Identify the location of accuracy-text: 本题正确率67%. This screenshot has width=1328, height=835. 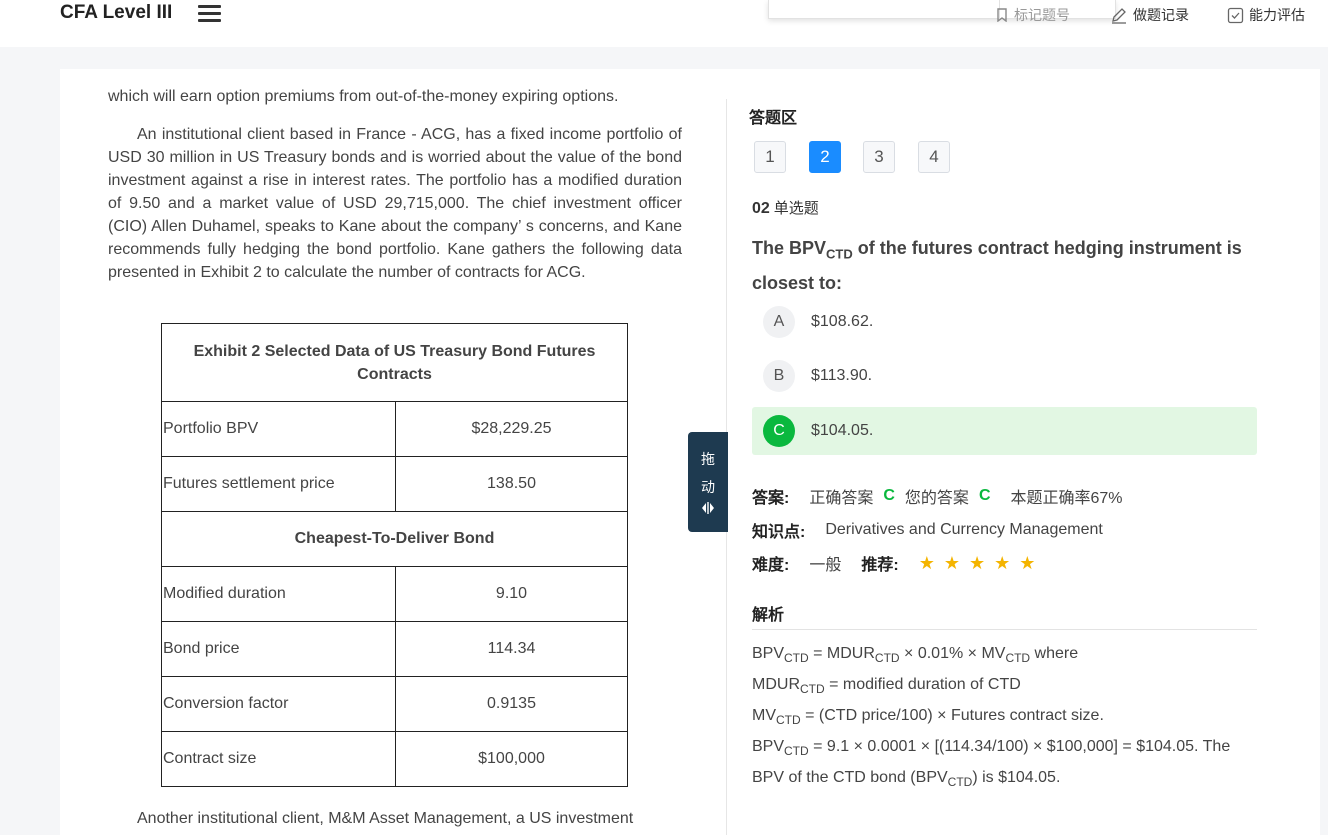
(1066, 498).